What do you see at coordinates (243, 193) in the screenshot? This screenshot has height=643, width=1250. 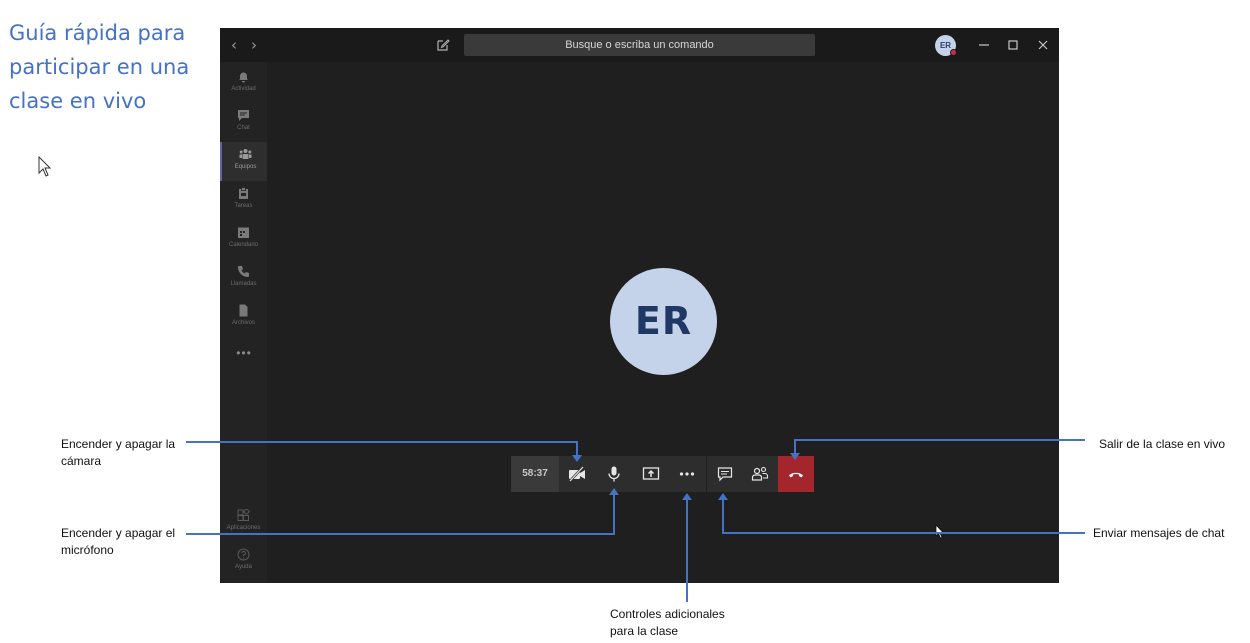 I see `assignments-icon` at bounding box center [243, 193].